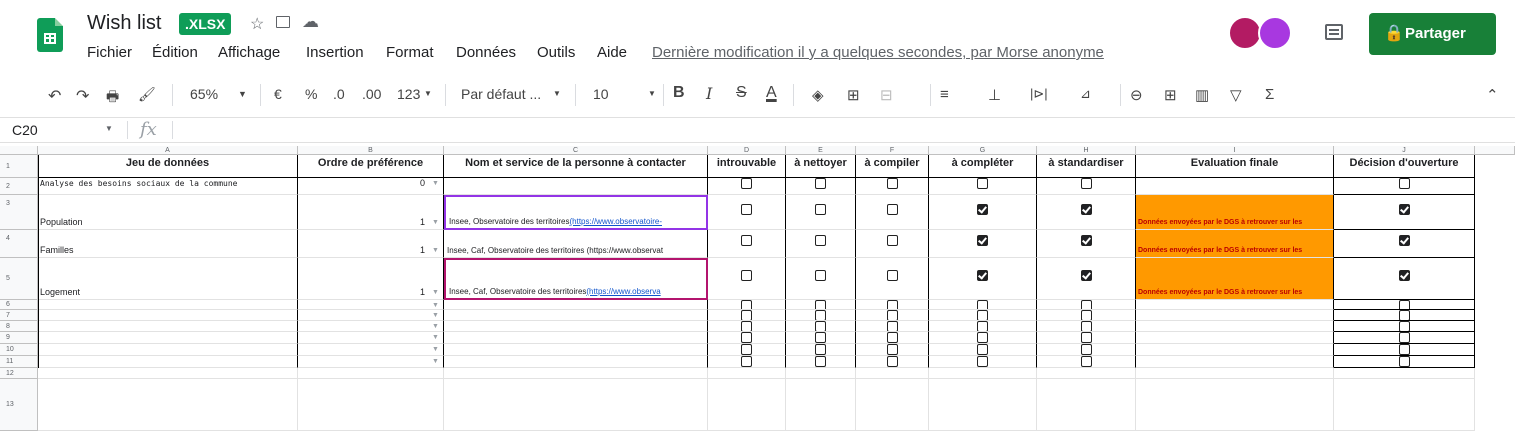  Describe the element at coordinates (19, 166) in the screenshot. I see `row-header: 1` at that location.